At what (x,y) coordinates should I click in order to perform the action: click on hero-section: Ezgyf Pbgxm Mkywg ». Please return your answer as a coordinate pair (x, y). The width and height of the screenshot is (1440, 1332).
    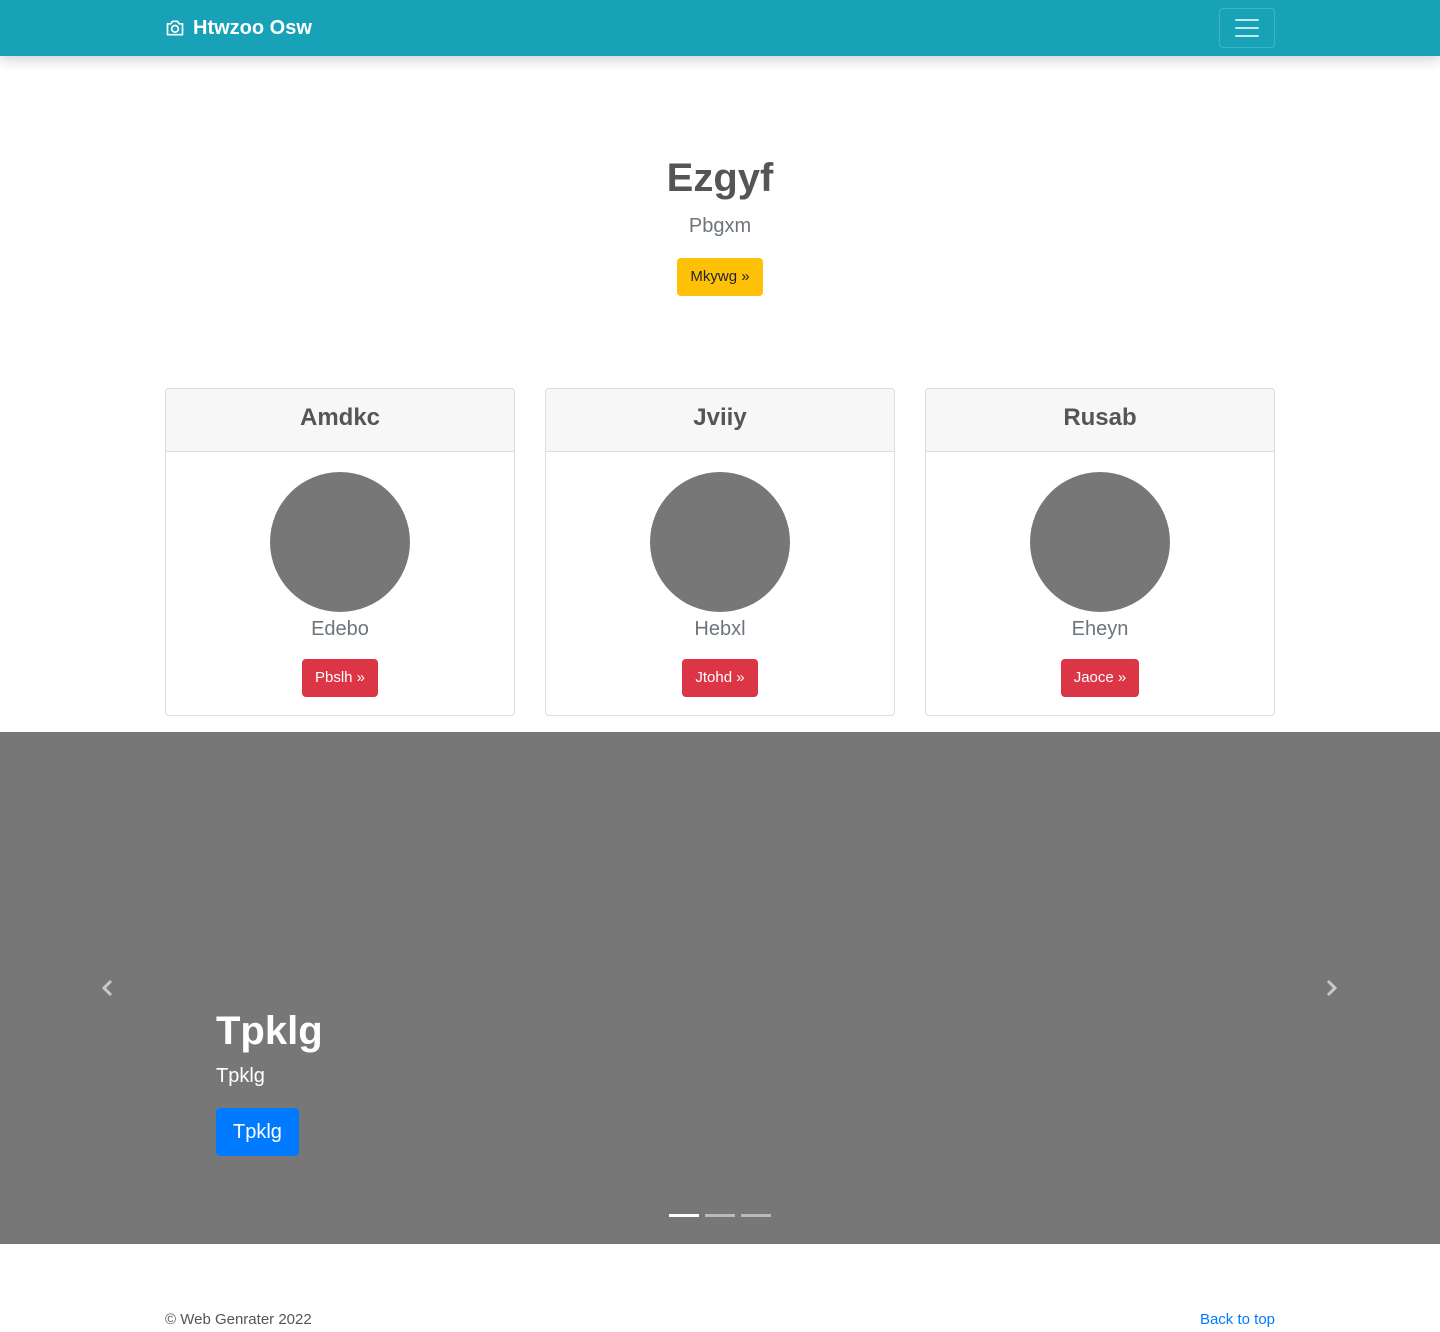
    Looking at the image, I should click on (720, 223).